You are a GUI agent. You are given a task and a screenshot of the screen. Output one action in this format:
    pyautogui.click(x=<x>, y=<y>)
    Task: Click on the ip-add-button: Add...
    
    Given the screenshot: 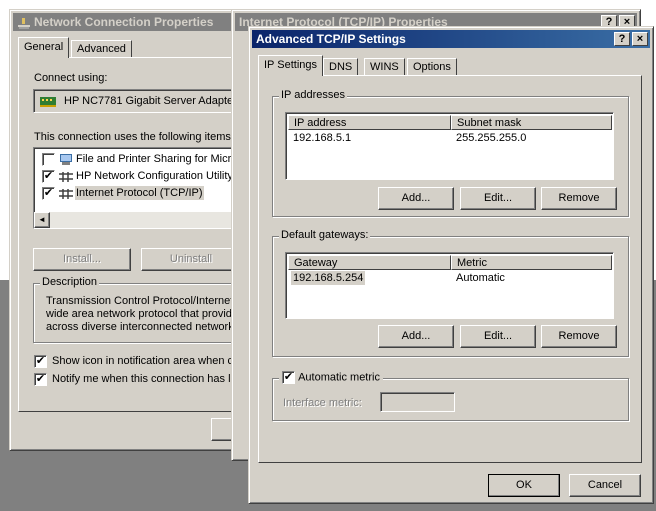 What is the action you would take?
    pyautogui.click(x=416, y=198)
    